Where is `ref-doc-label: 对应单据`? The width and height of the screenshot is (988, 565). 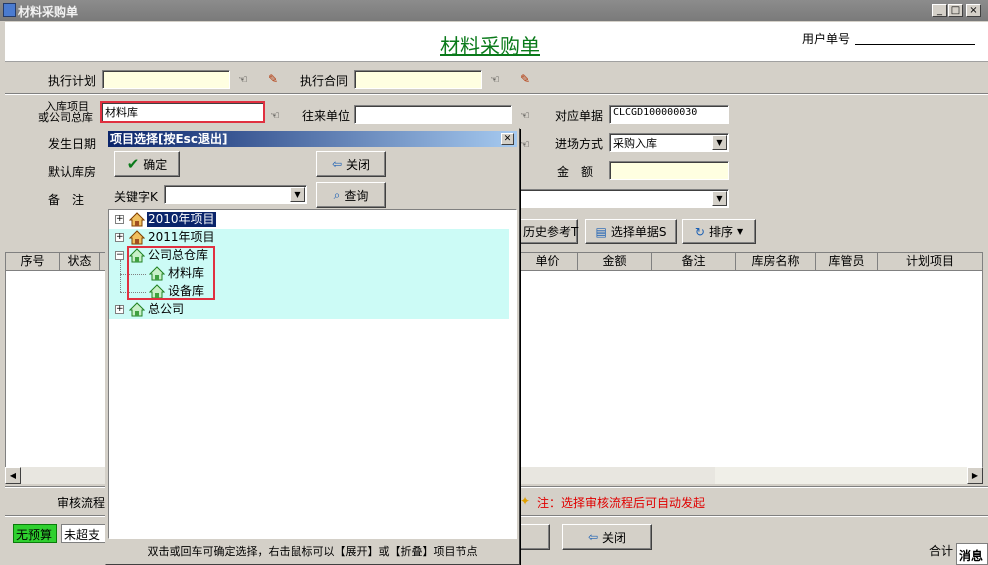 ref-doc-label: 对应单据 is located at coordinates (579, 116).